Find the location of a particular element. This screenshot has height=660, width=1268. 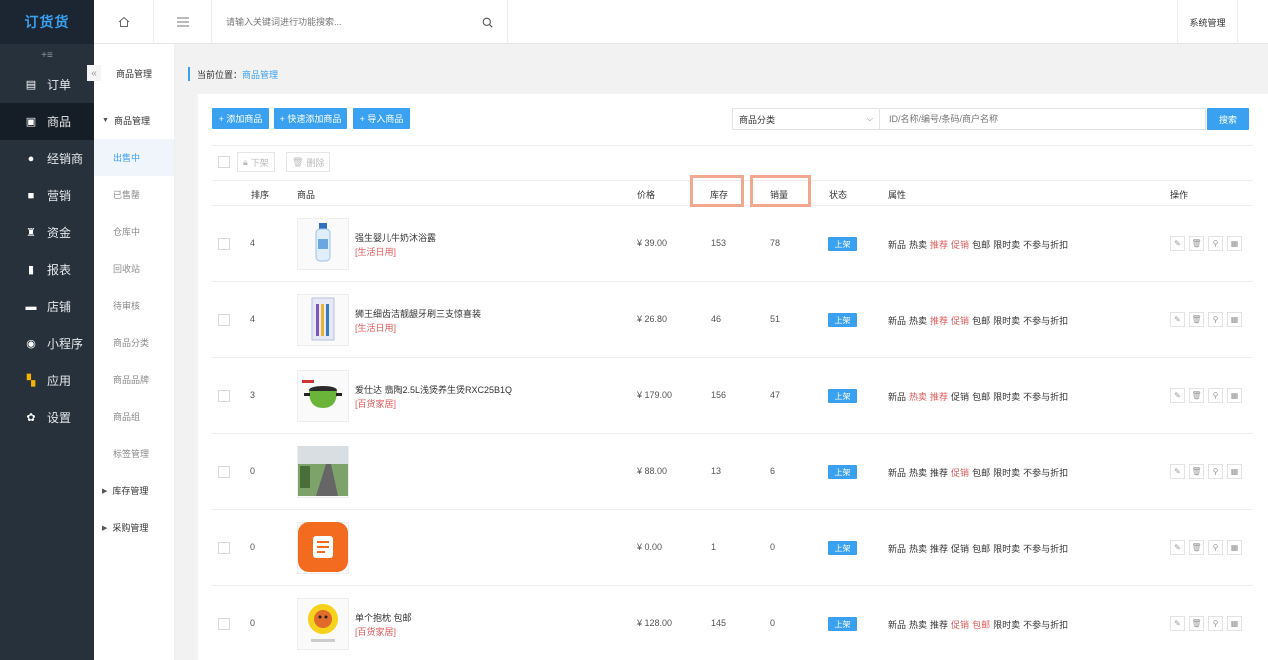

product-name: 强生婴儿牛奶沐浴露 is located at coordinates (395, 237).